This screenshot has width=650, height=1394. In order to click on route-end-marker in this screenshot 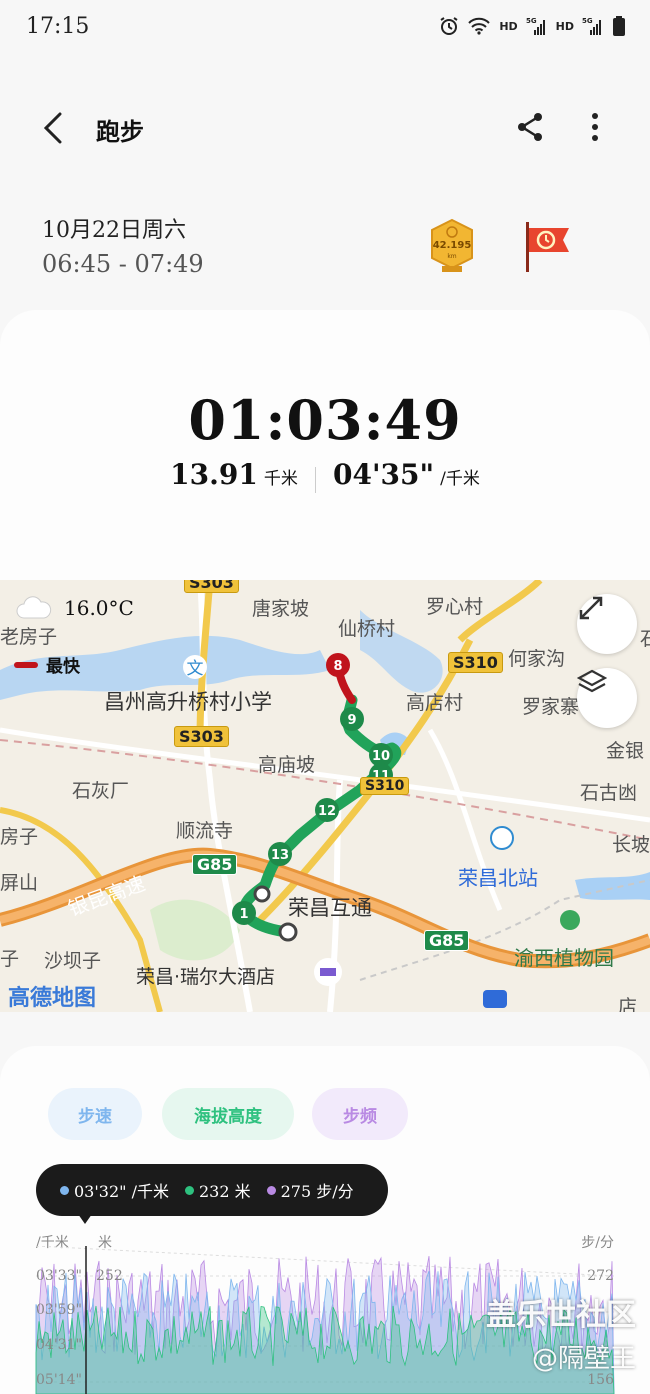, I will do `click(288, 932)`.